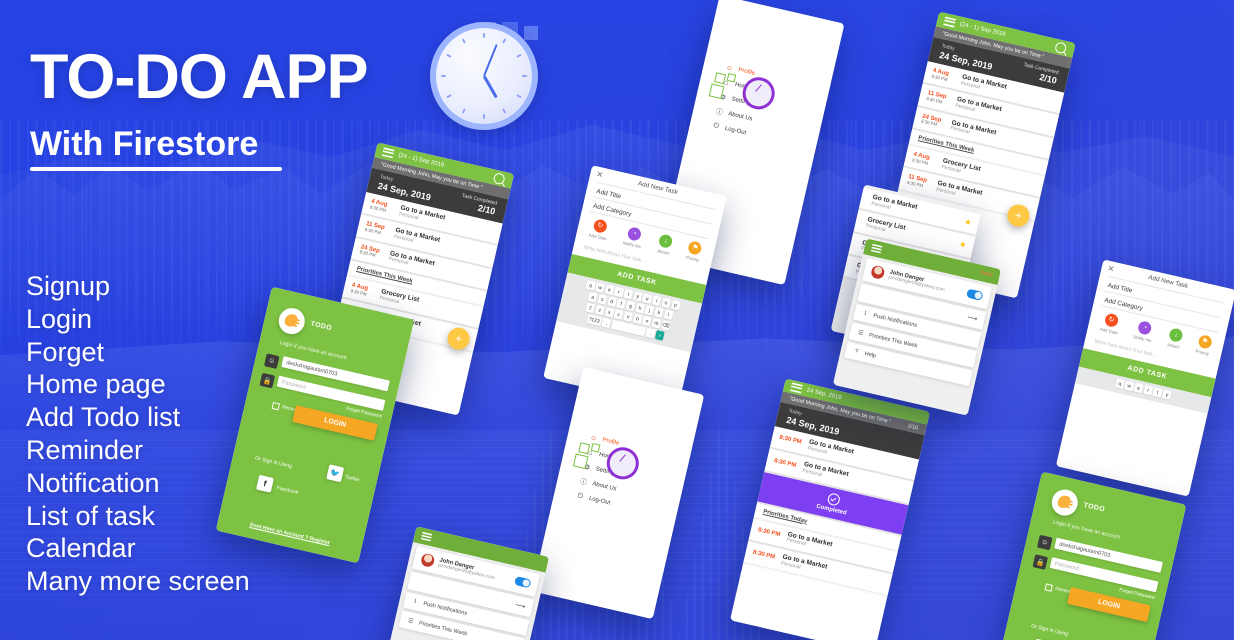  I want to click on key: n, so click(647, 321).